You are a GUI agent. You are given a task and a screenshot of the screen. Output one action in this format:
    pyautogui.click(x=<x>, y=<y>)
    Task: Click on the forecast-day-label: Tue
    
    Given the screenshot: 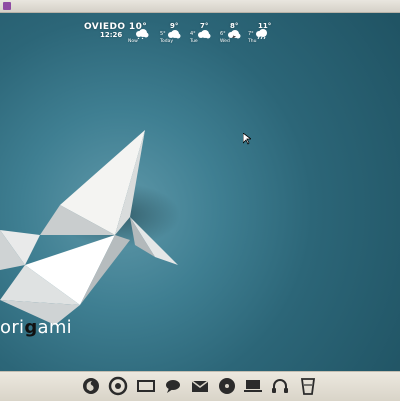 What is the action you would take?
    pyautogui.click(x=194, y=41)
    